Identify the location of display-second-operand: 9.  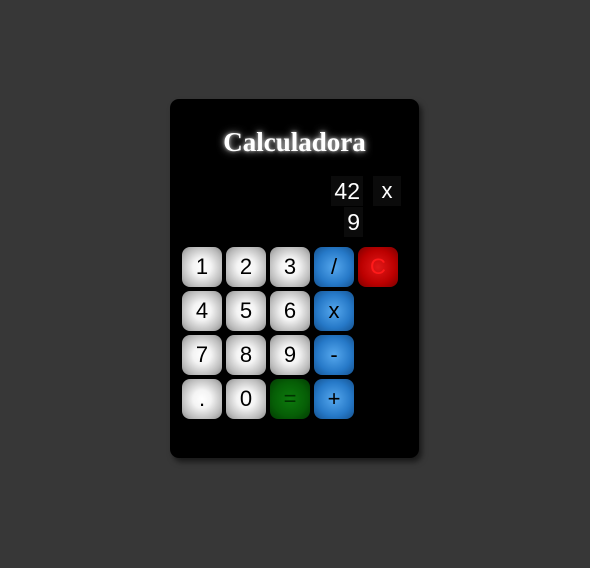
(353, 222).